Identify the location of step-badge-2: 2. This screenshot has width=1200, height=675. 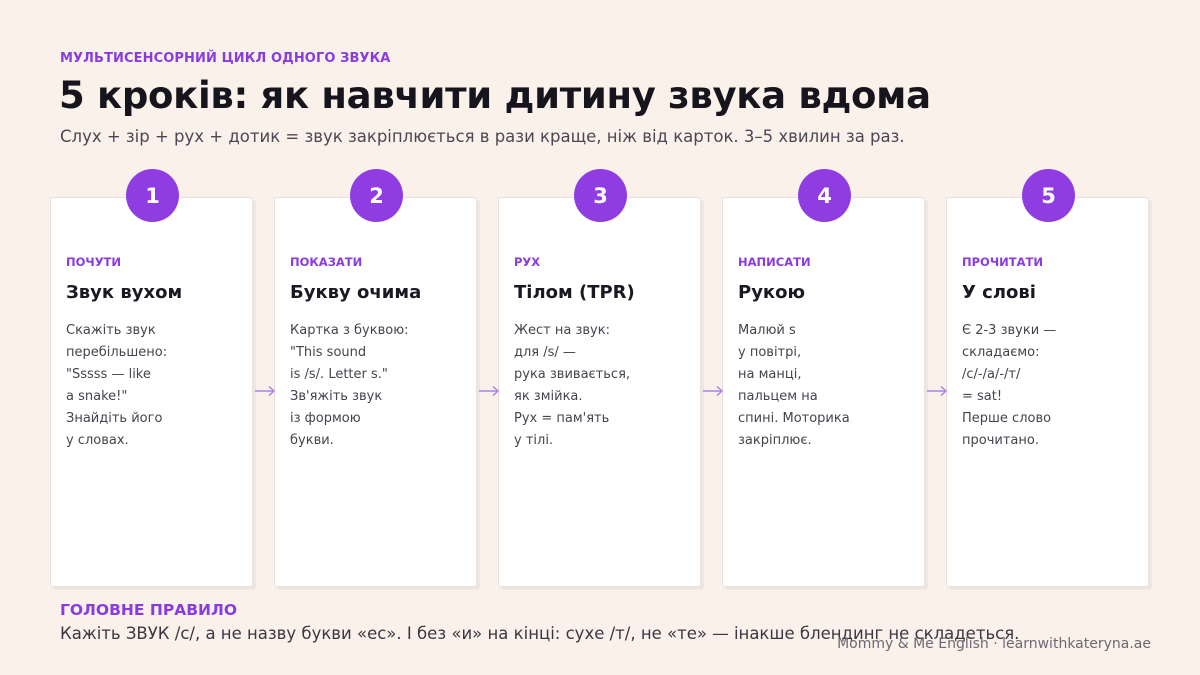
(376, 195).